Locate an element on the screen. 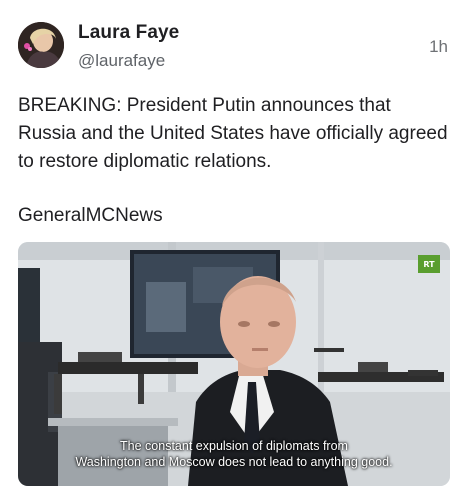  rt-logo: RT is located at coordinates (429, 264).